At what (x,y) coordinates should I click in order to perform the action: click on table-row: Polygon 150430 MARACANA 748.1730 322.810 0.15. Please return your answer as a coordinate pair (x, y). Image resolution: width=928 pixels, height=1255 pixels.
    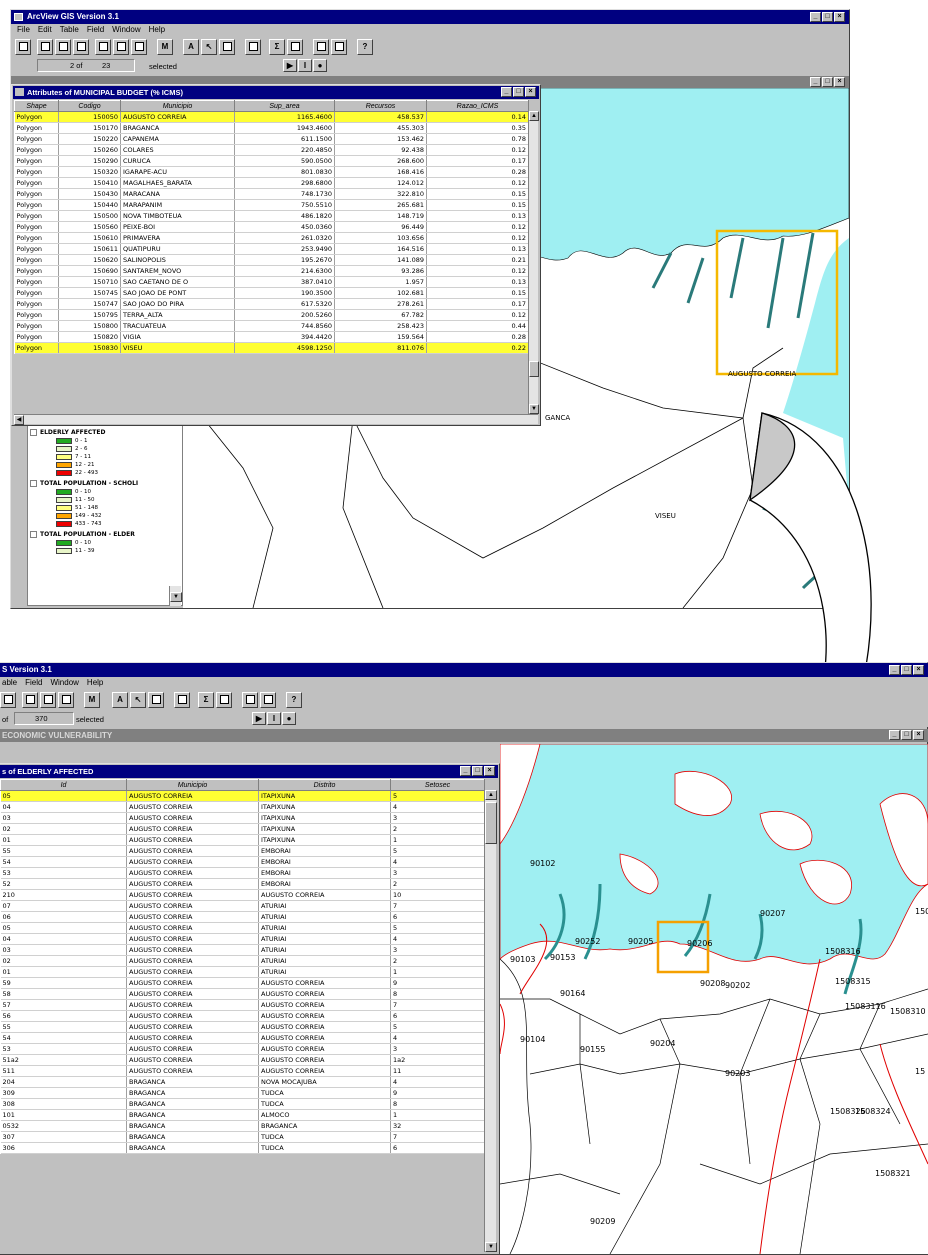
    Looking at the image, I should click on (271, 194).